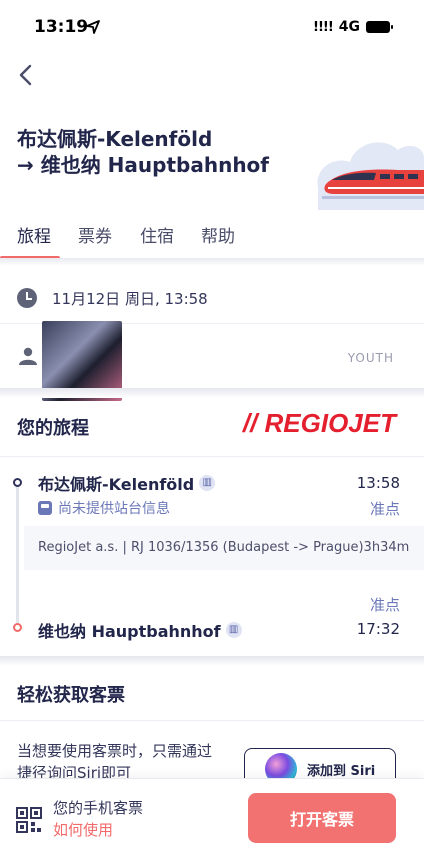 This screenshot has width=424, height=864. I want to click on status-bar: 13:19 !!!! 4G, so click(212, 28).